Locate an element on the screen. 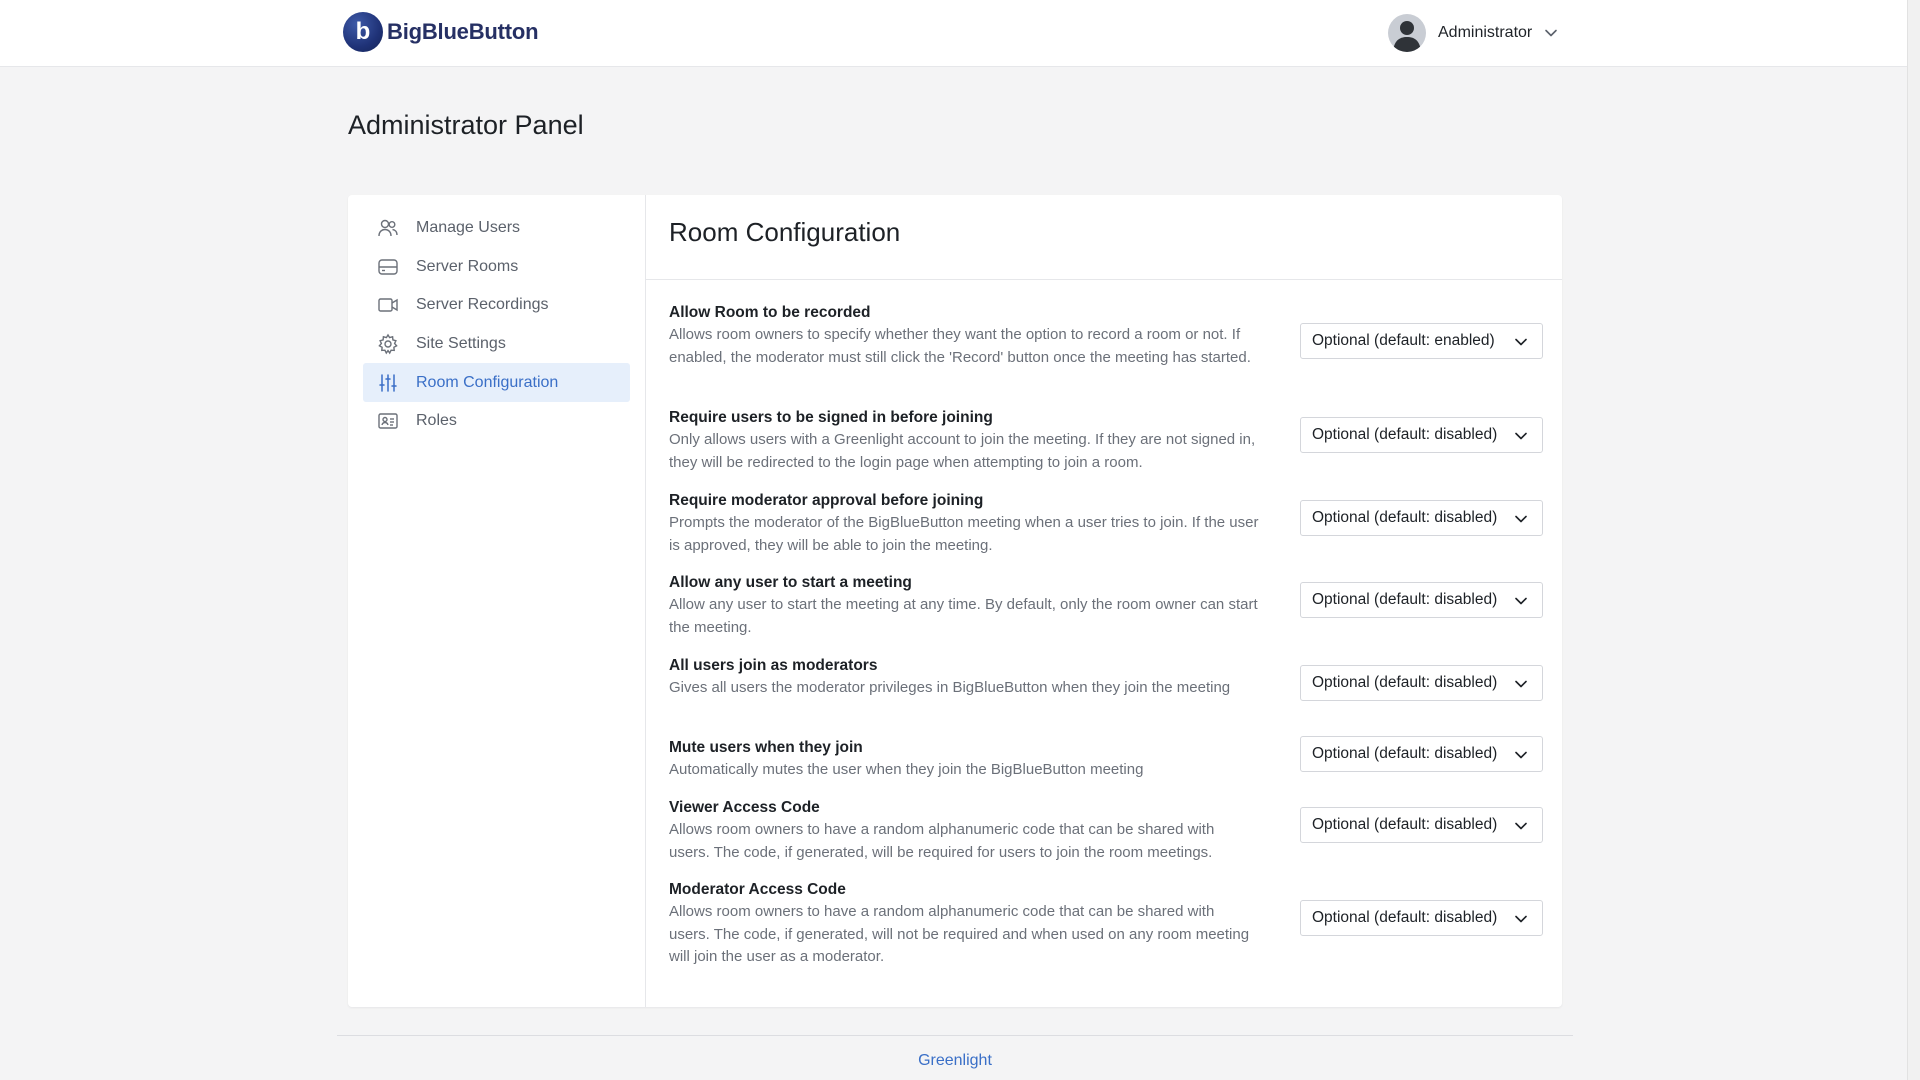 The image size is (1920, 1080). logo-icon: b is located at coordinates (363, 32).